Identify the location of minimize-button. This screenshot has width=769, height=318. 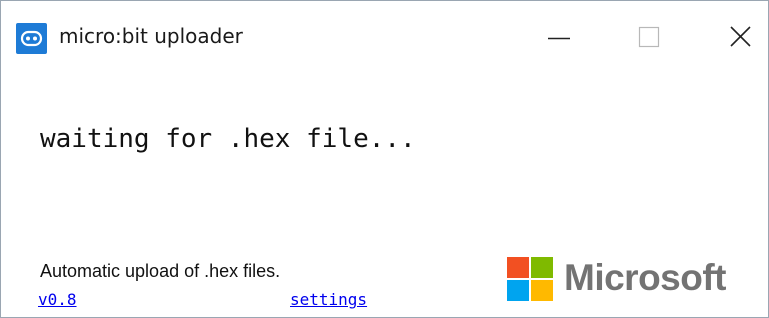
(559, 37).